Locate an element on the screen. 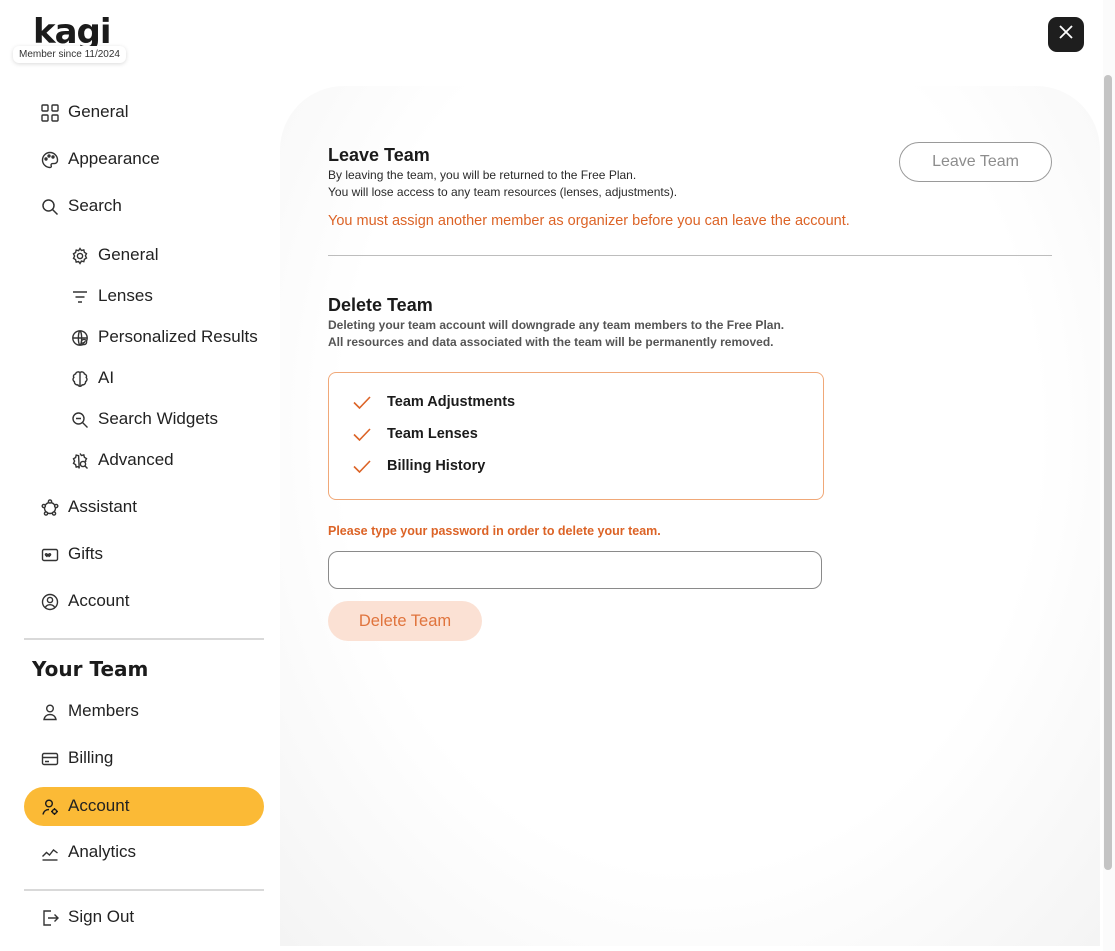 The image size is (1115, 951). search-widget-icon is located at coordinates (80, 420).